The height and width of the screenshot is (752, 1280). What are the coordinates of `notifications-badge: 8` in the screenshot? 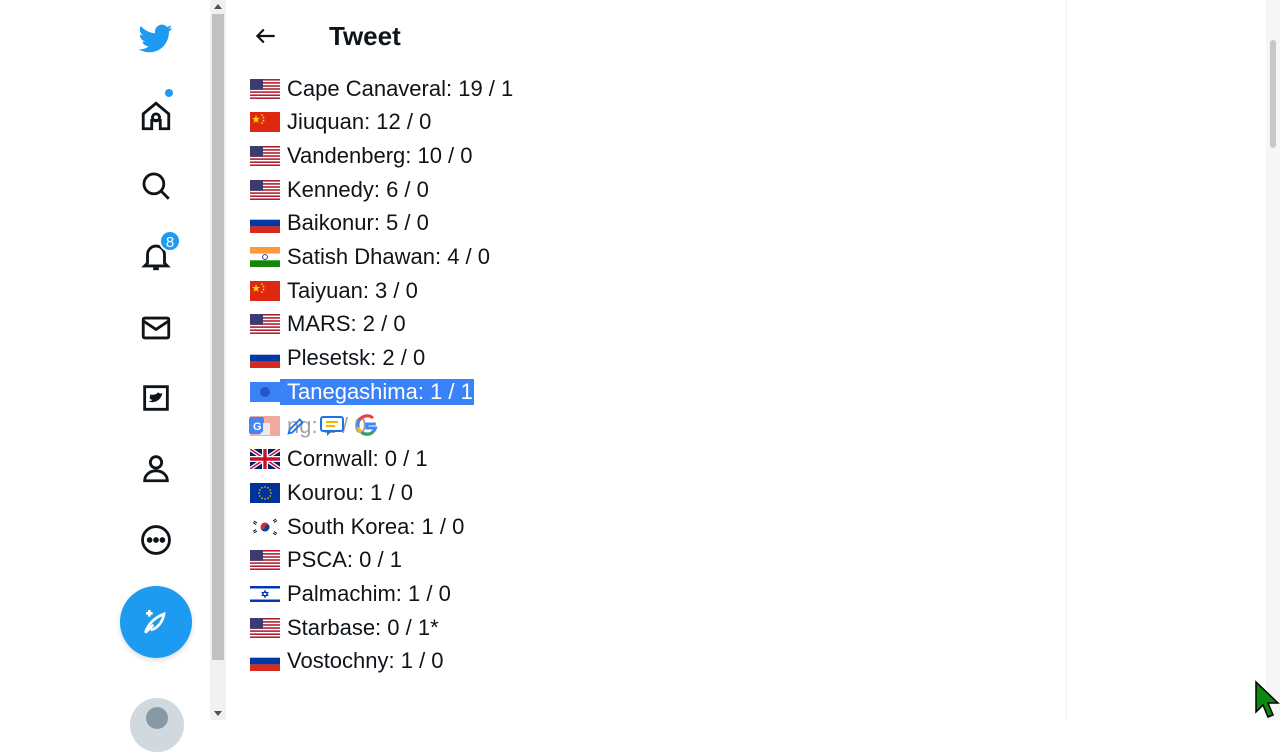 It's located at (170, 241).